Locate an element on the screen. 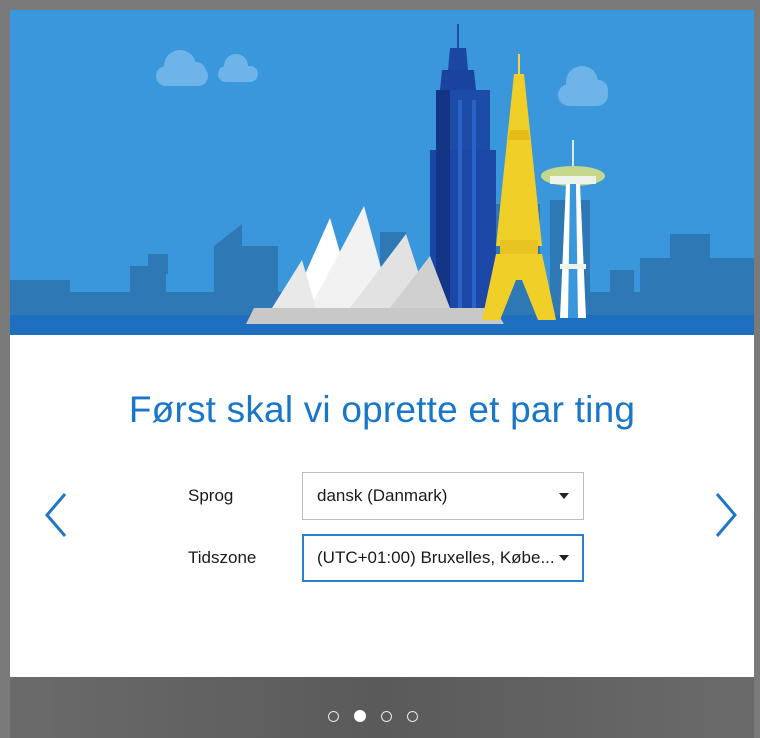 The image size is (760, 738). language-value: dansk (Danmark) is located at coordinates (382, 495).